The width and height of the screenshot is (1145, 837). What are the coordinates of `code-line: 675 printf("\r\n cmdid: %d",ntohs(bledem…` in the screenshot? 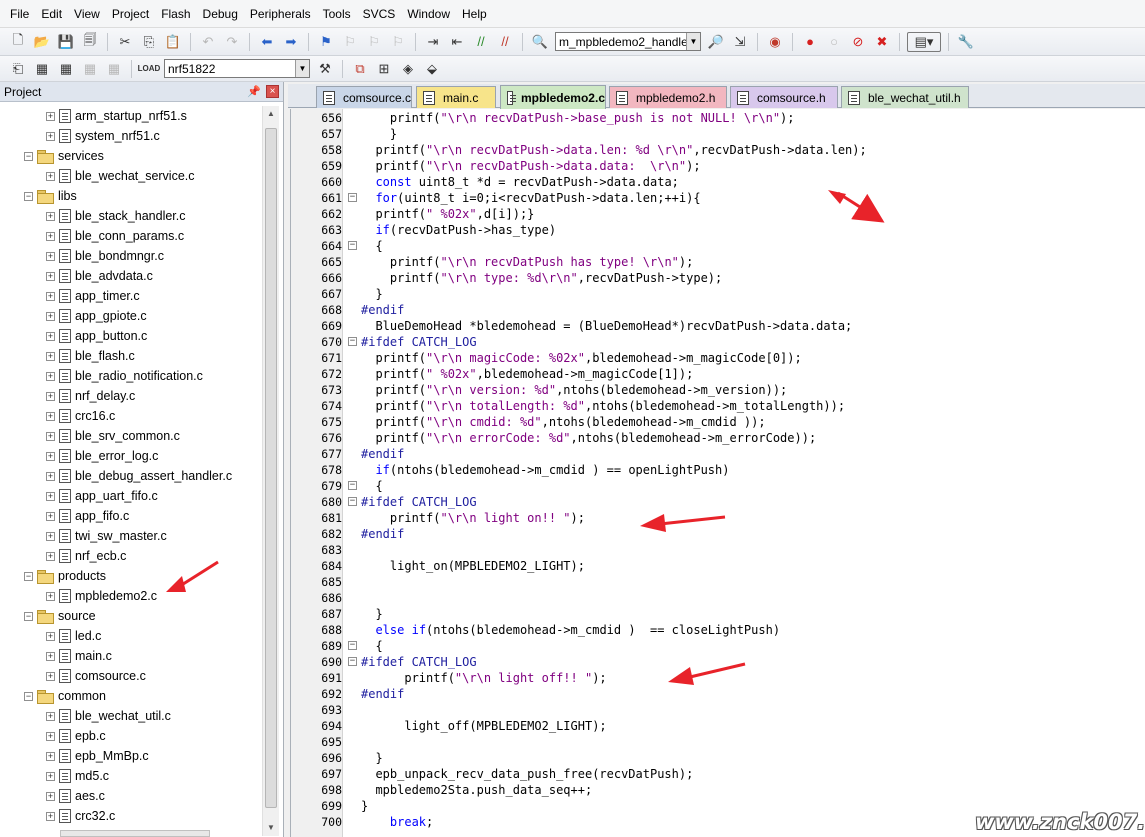 It's located at (718, 422).